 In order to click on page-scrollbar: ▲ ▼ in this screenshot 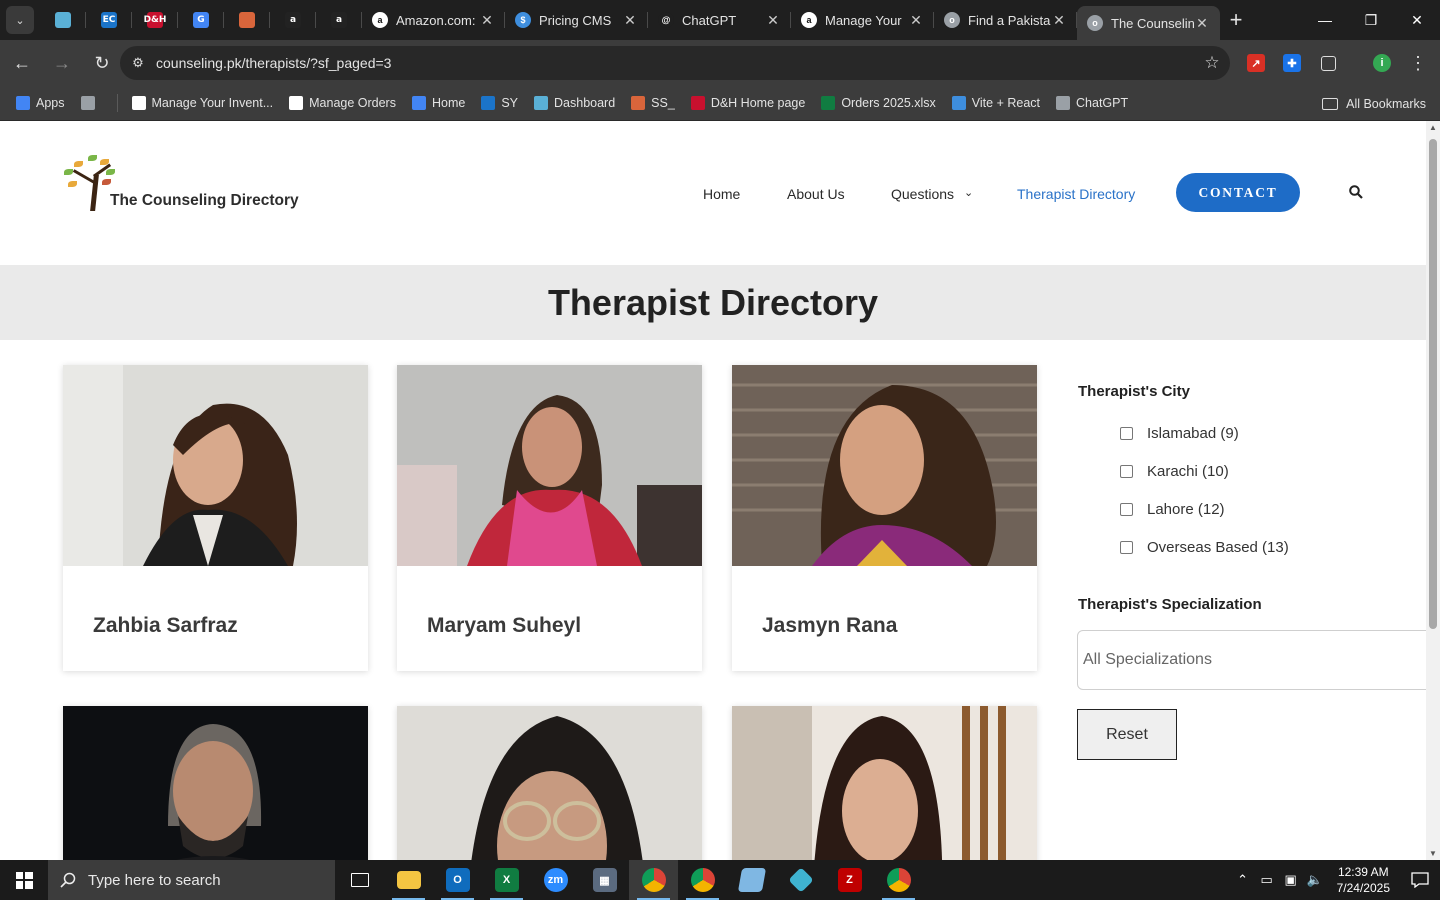, I will do `click(1433, 490)`.